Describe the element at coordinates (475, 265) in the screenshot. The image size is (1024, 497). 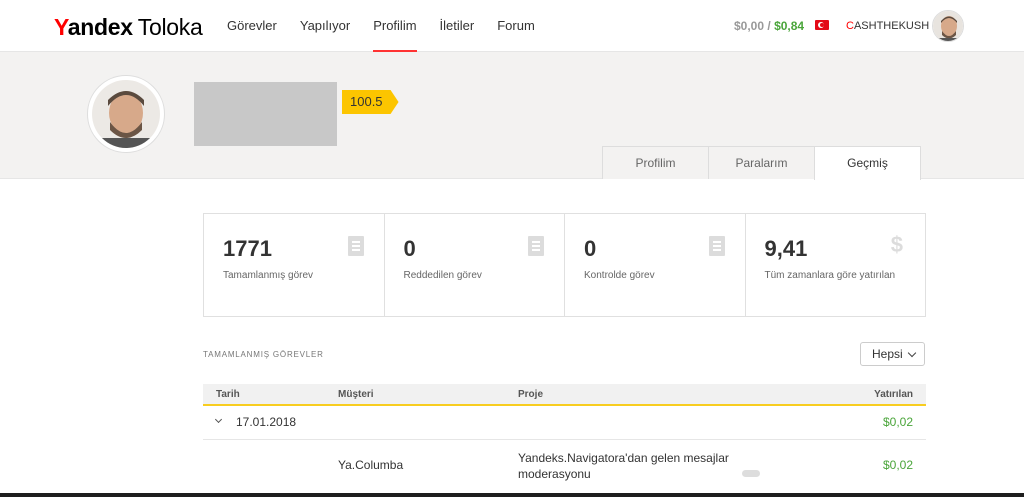
I see `stat-rejected: 0 Reddedilen görev` at that location.